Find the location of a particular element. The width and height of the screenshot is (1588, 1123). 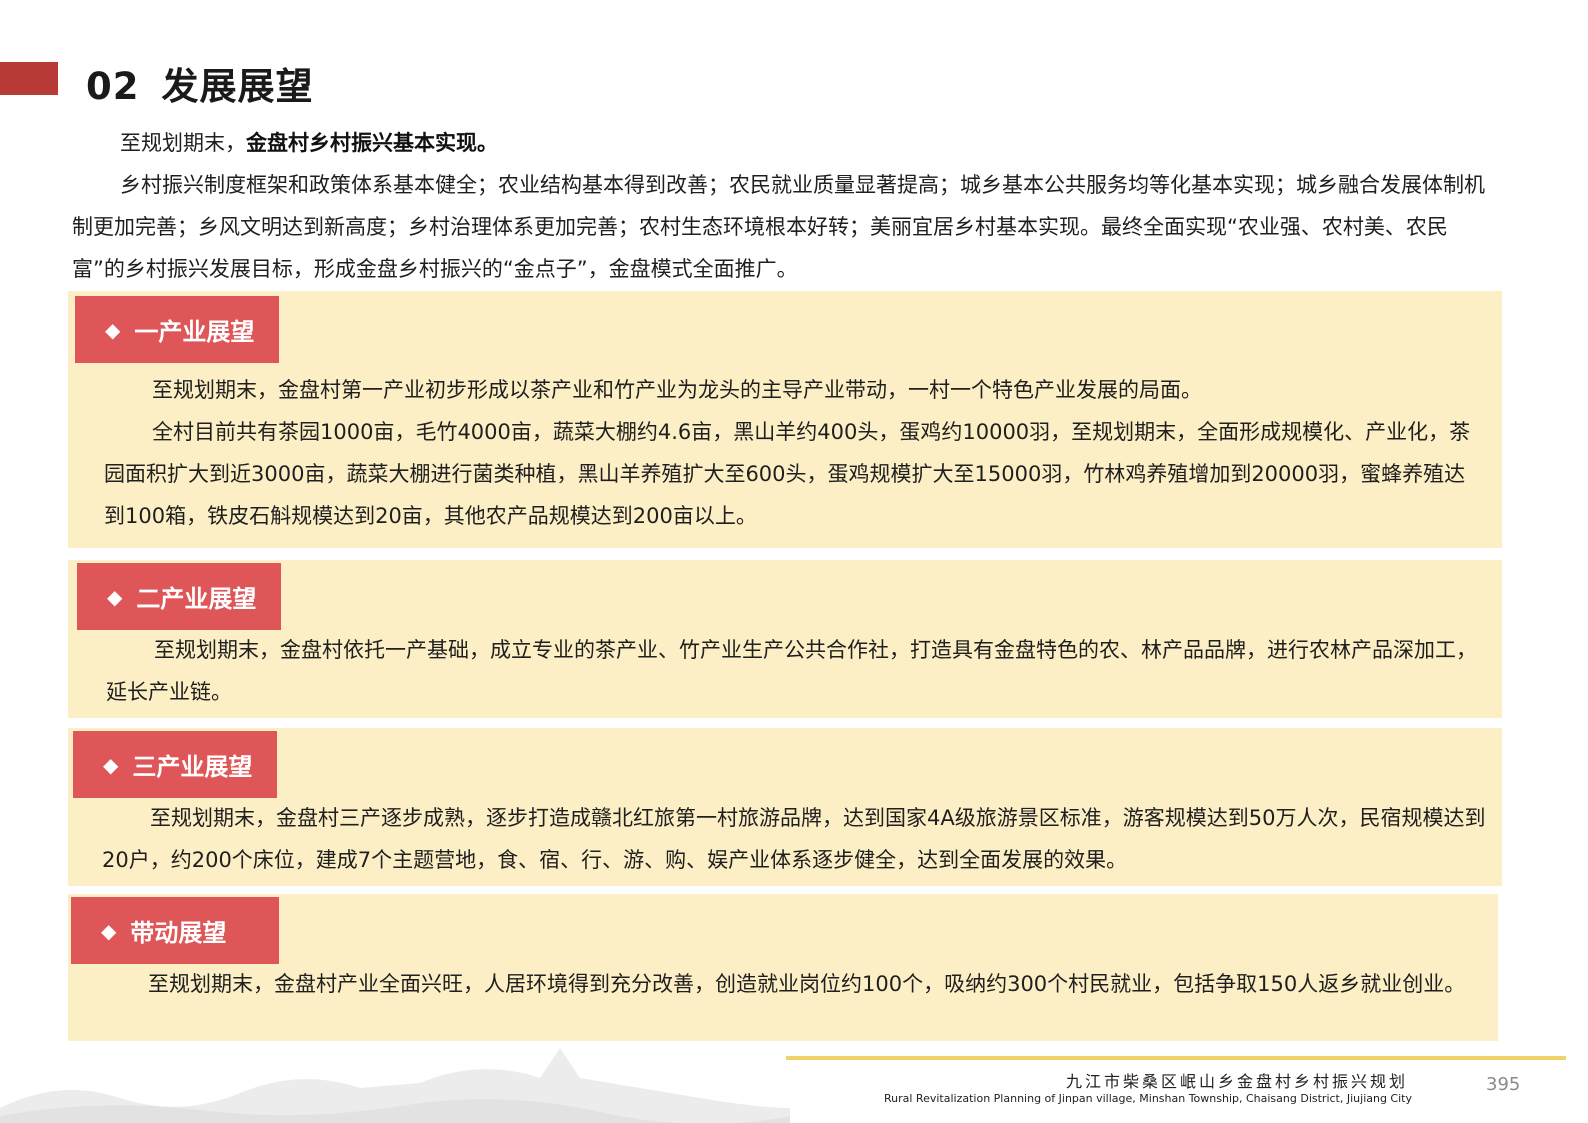

section-tag: ◆ 一产业展望 is located at coordinates (177, 329).